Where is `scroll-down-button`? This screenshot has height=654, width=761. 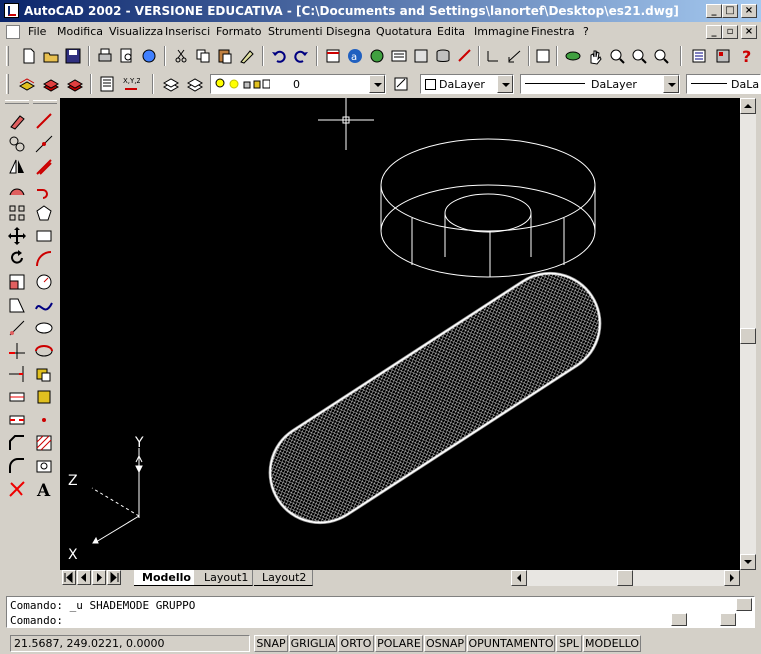 scroll-down-button is located at coordinates (748, 562).